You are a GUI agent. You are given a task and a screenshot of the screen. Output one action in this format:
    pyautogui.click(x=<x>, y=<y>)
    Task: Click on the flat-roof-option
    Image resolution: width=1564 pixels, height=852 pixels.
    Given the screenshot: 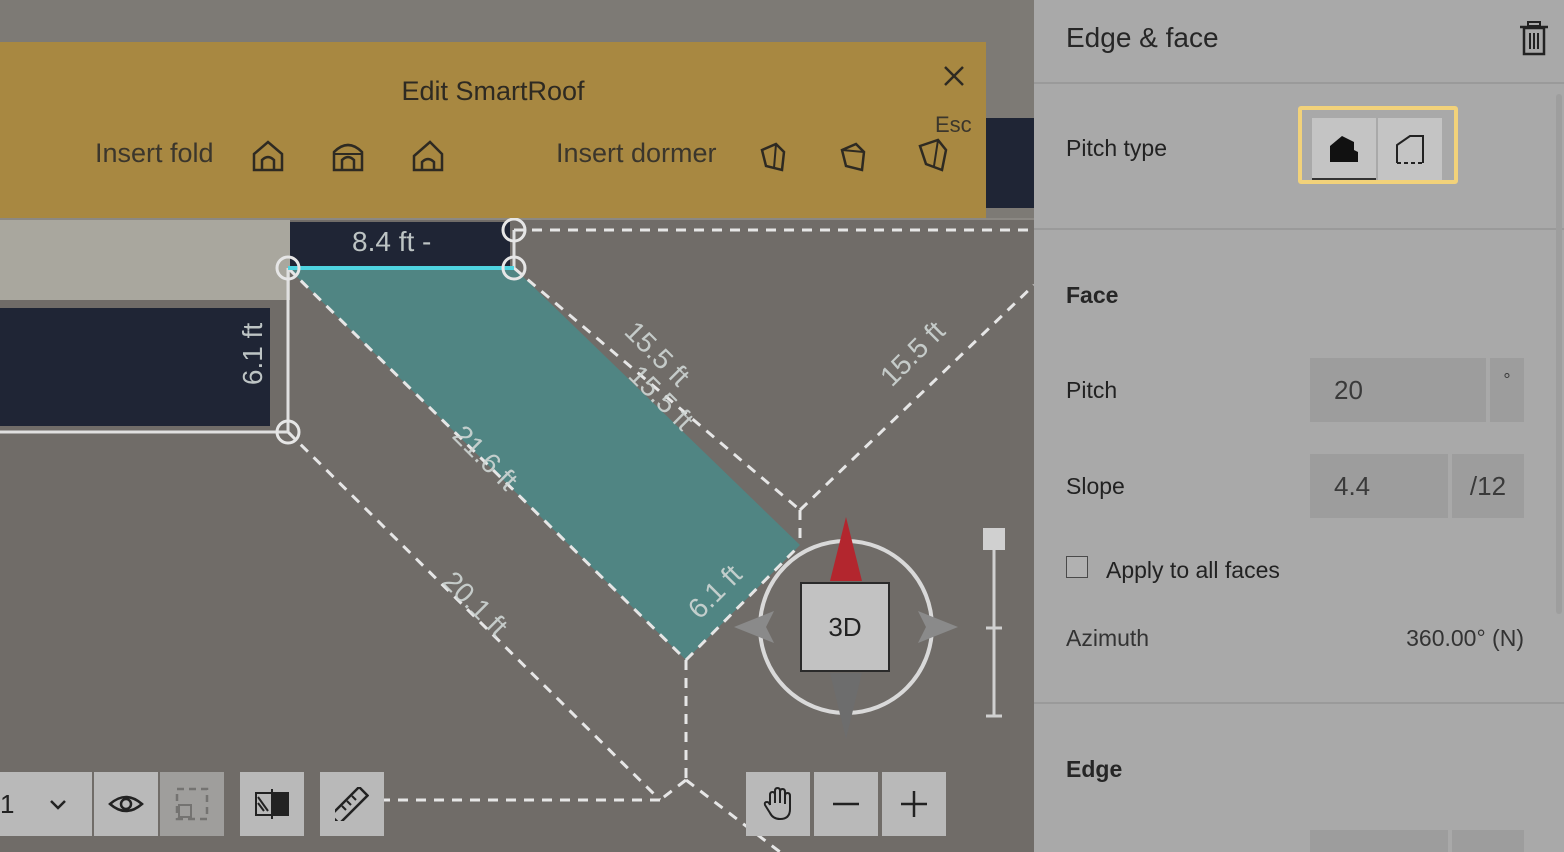 What is the action you would take?
    pyautogui.click(x=1410, y=149)
    